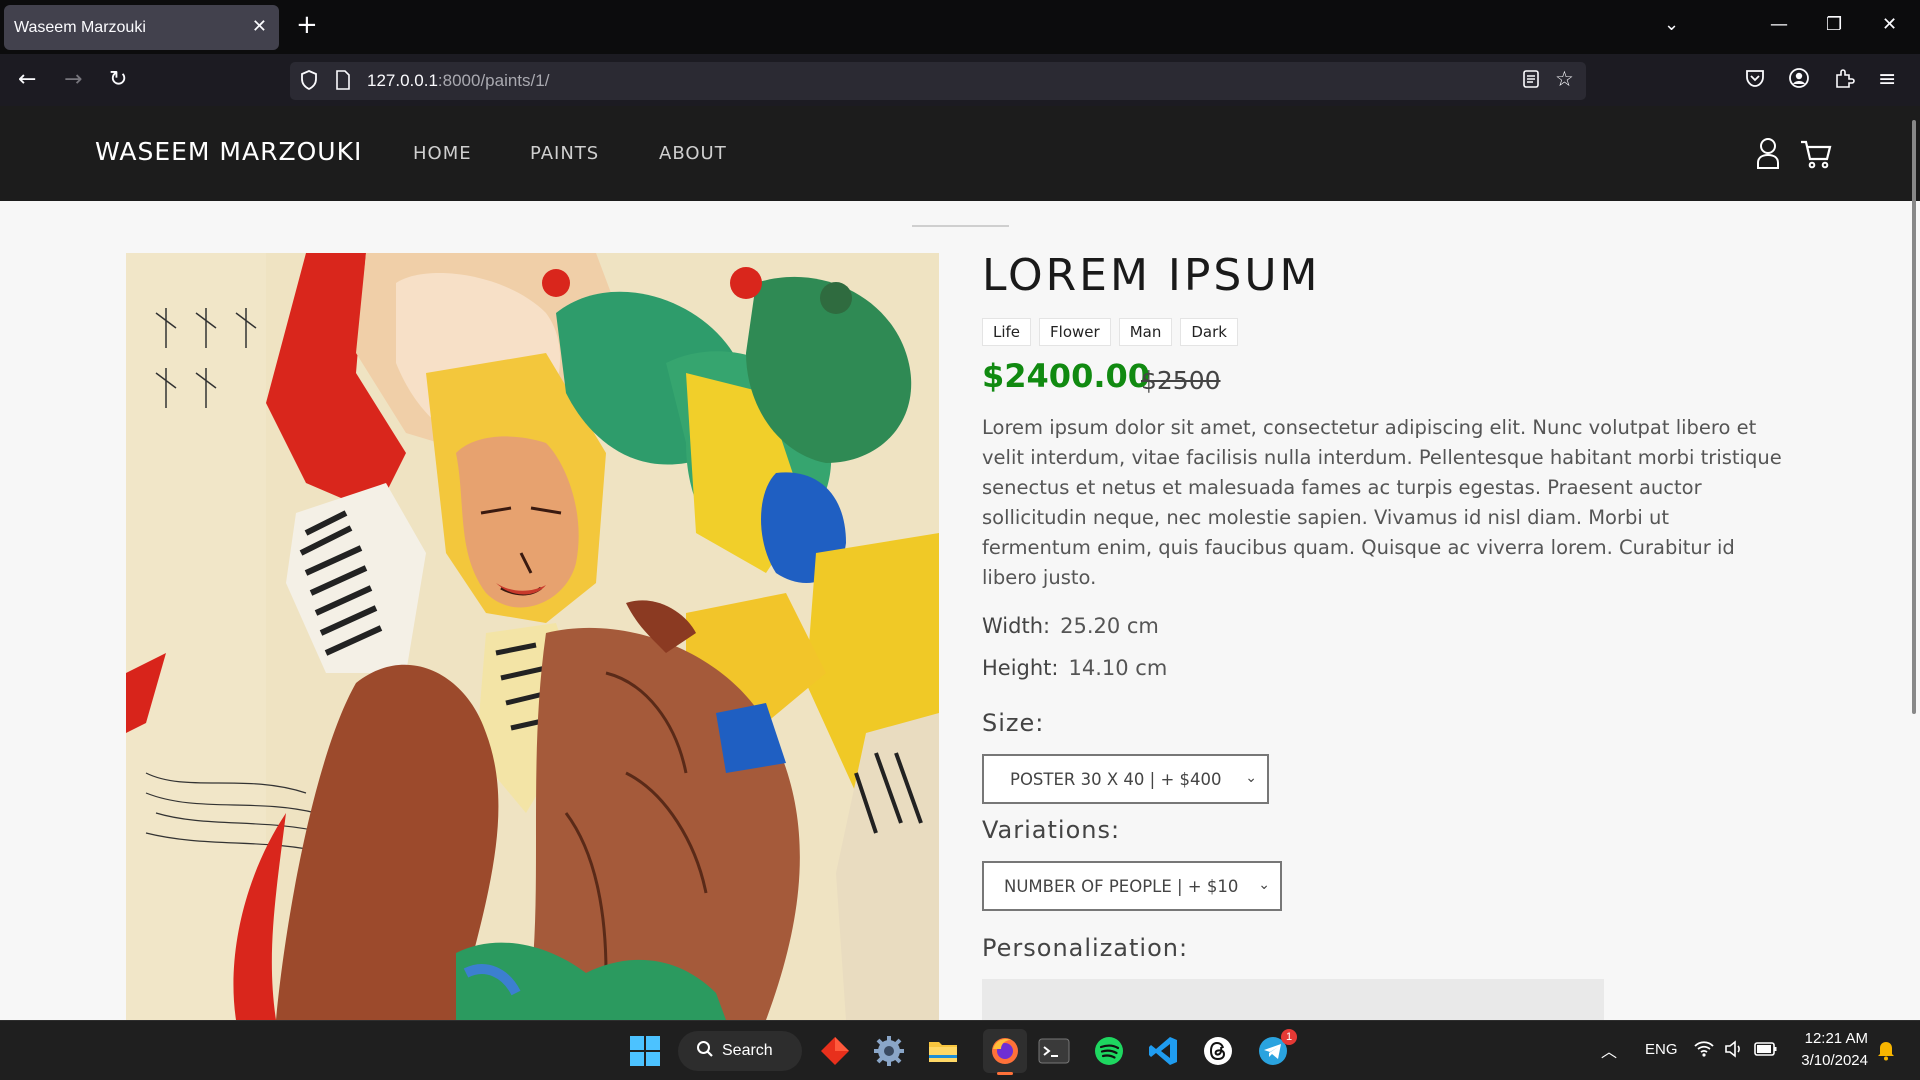  Describe the element at coordinates (943, 1051) in the screenshot. I see `file-explorer-icon` at that location.